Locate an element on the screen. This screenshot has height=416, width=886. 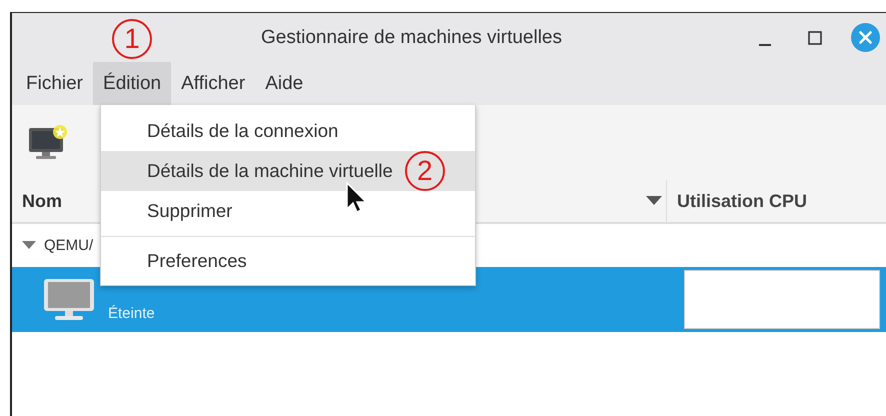
annotation-number: 1 is located at coordinates (132, 39).